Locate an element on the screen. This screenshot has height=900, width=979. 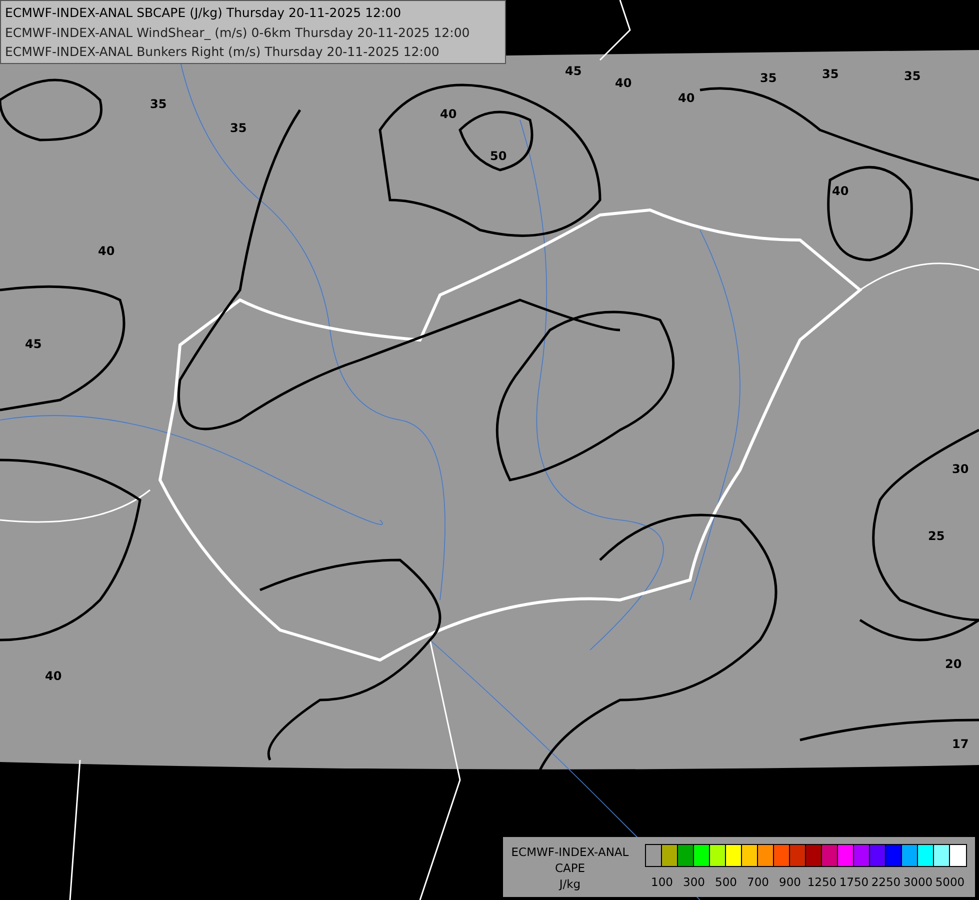
contour-label: 17 is located at coordinates (960, 744).